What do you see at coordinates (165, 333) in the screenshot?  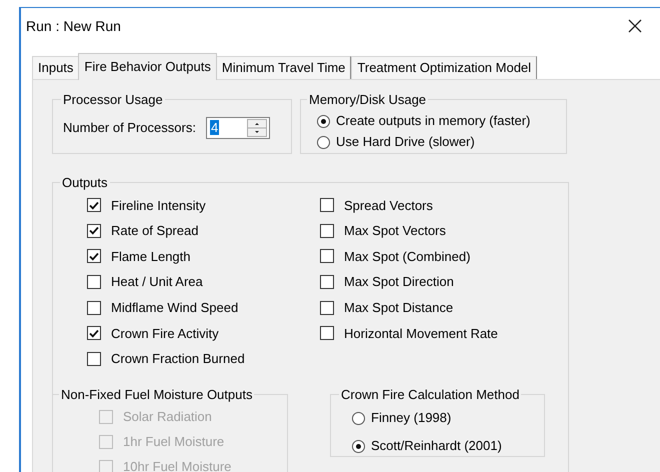 I see `checkbox-label: Crown Fire Activity` at bounding box center [165, 333].